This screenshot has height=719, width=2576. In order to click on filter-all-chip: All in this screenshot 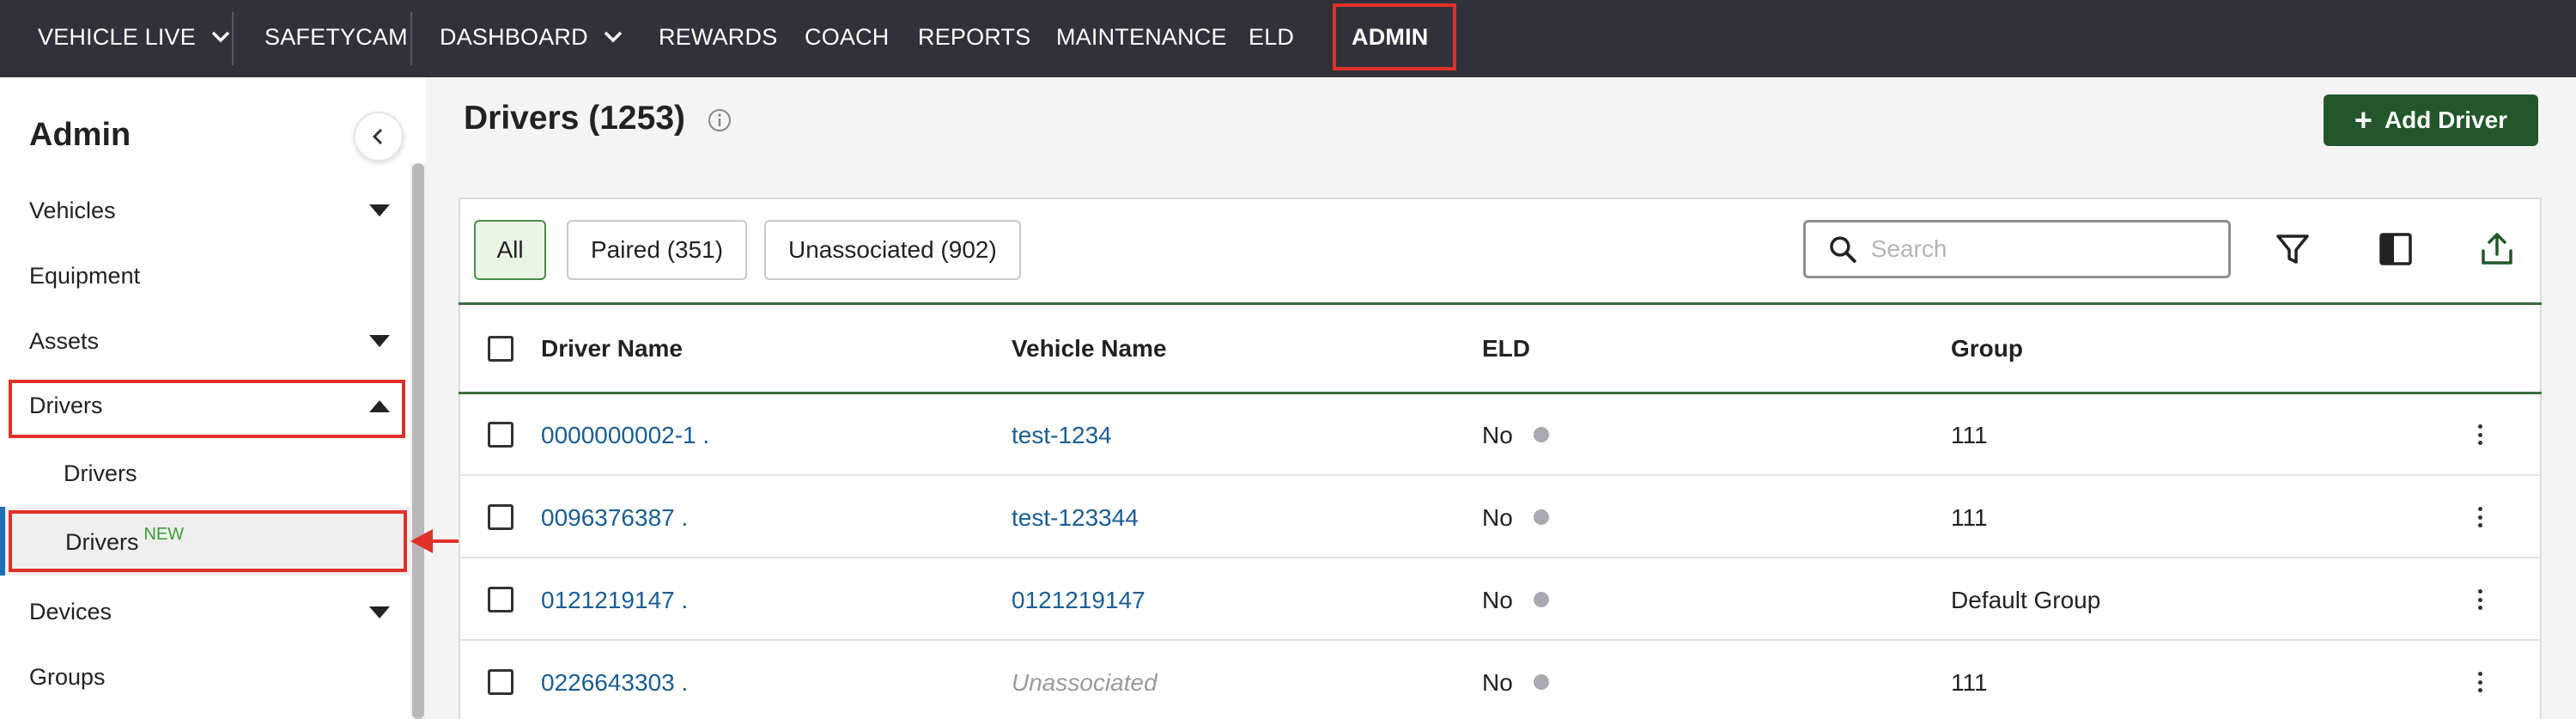, I will do `click(510, 250)`.